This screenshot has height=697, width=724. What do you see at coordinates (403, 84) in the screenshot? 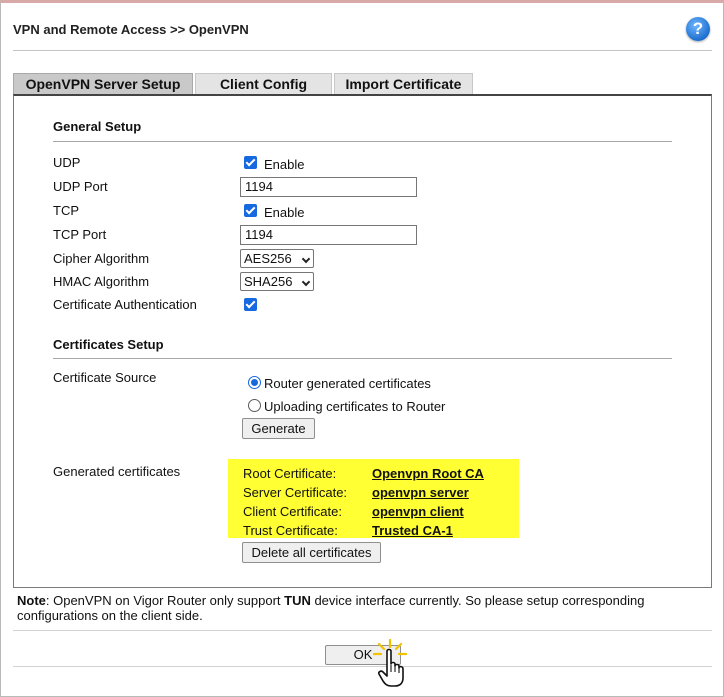
I see `tab-import-certificate: Import Certificate` at bounding box center [403, 84].